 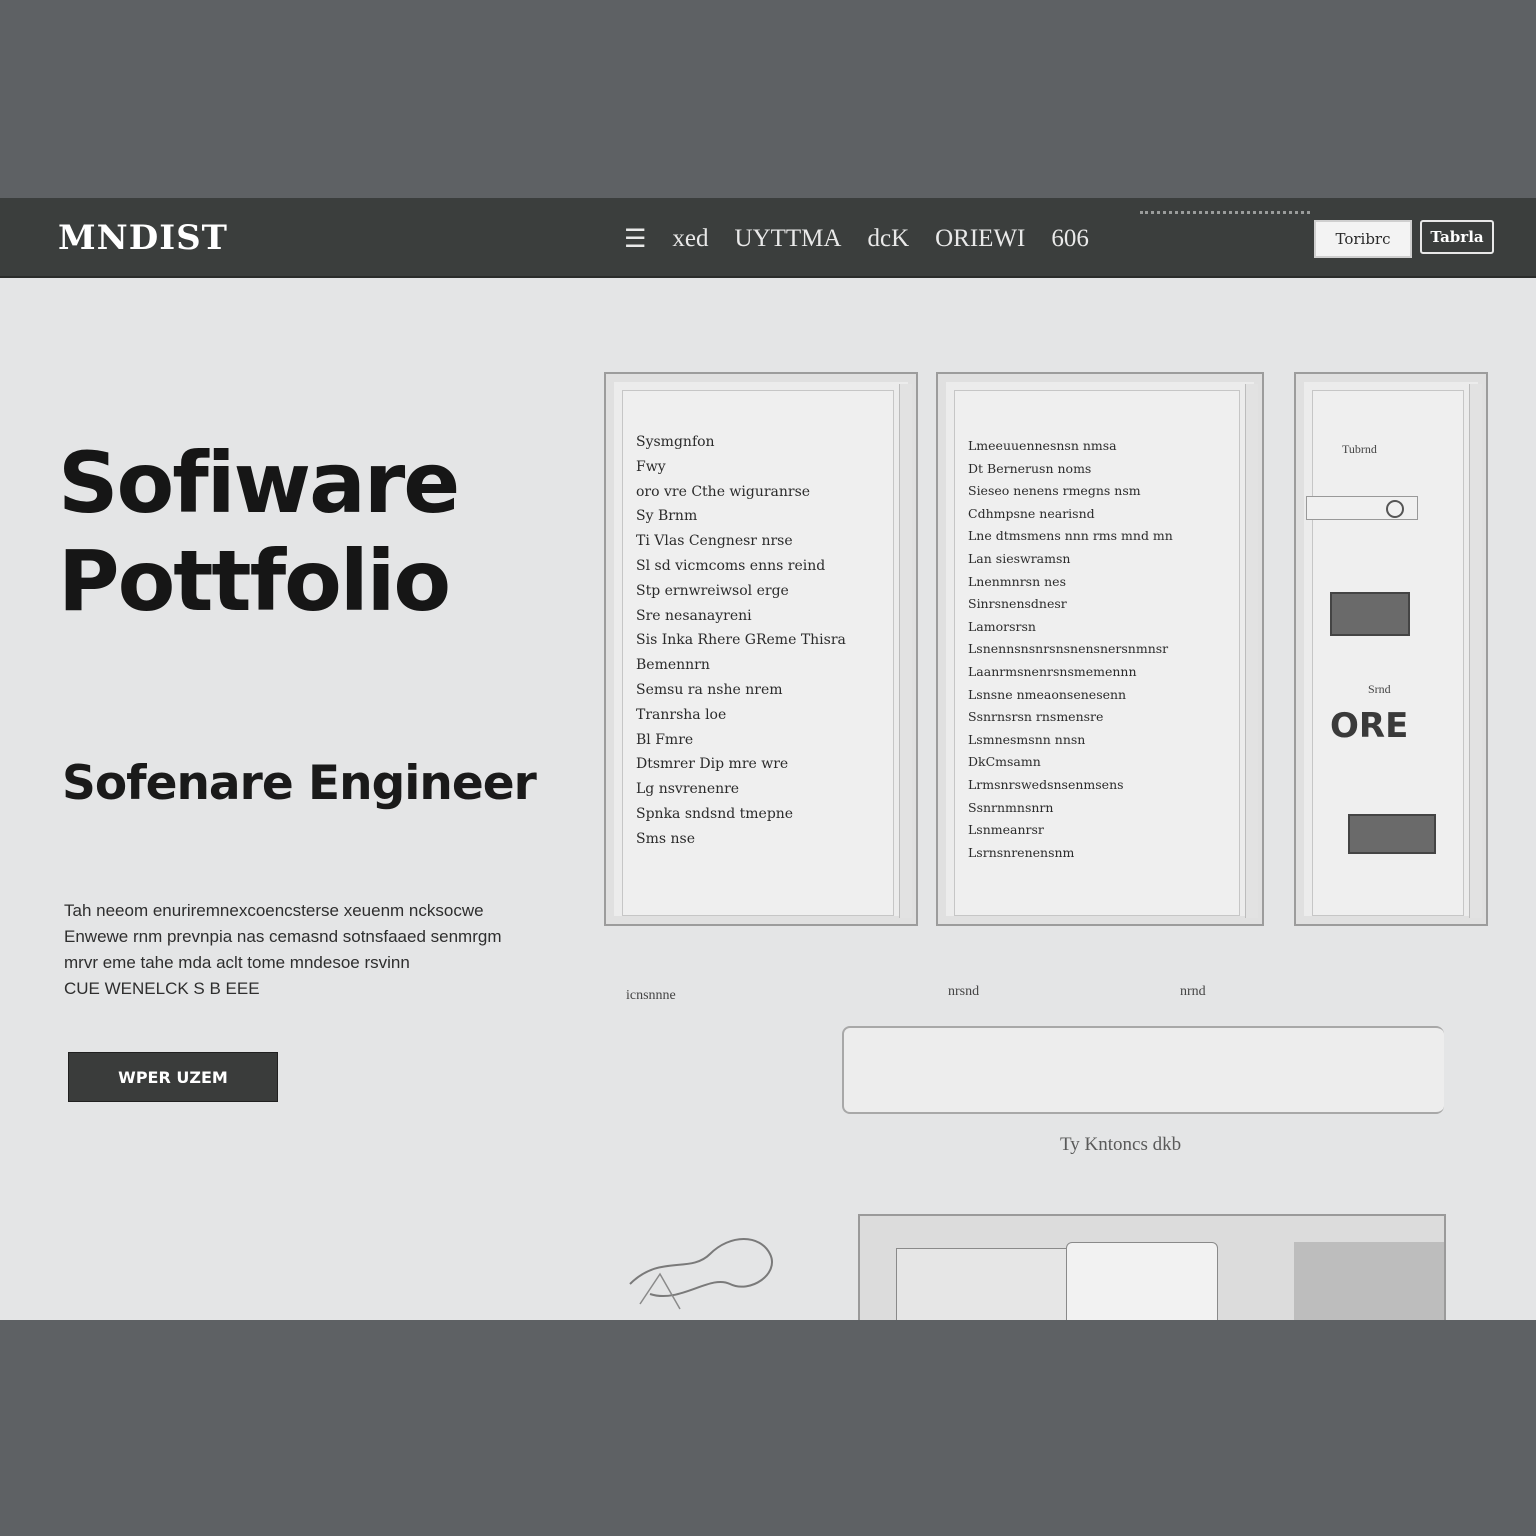 What do you see at coordinates (665, 838) in the screenshot?
I see `doc-line: Sms nse` at bounding box center [665, 838].